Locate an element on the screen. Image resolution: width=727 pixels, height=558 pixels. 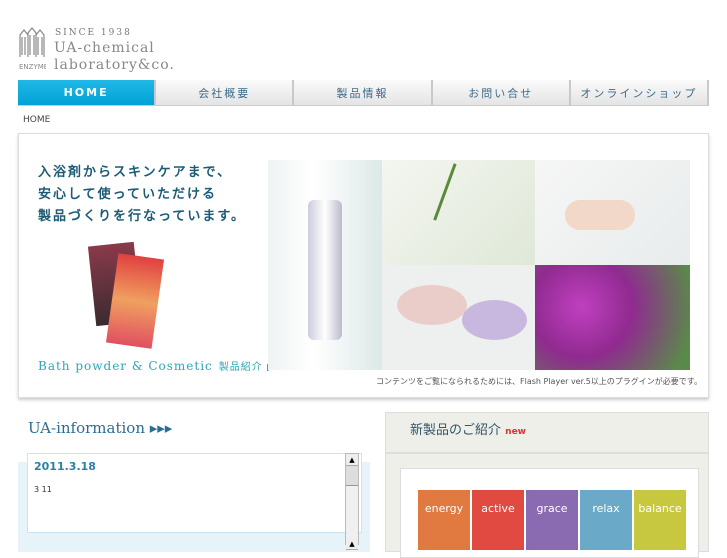
bottle-photo is located at coordinates (325, 265).